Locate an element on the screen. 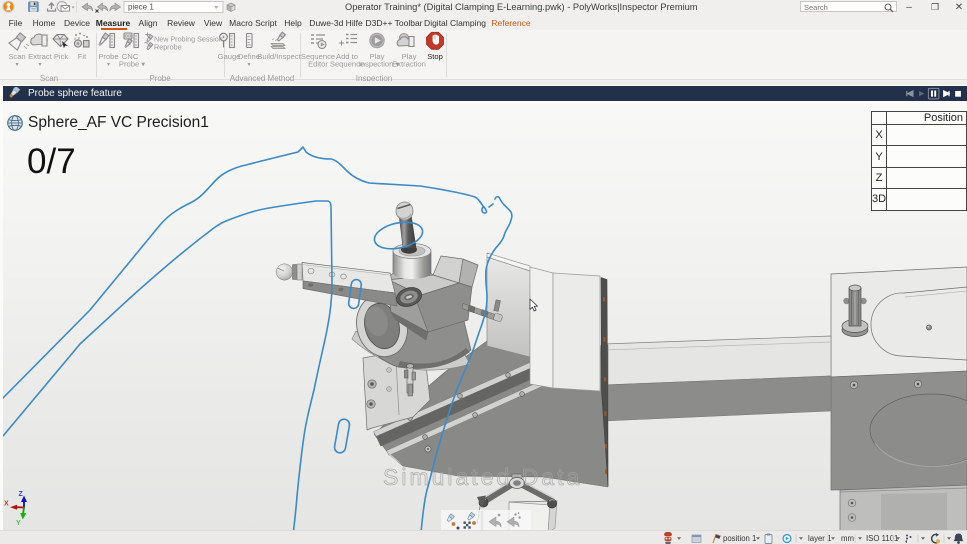 This screenshot has width=967, height=544. svg-text: Y is located at coordinates (18, 523).